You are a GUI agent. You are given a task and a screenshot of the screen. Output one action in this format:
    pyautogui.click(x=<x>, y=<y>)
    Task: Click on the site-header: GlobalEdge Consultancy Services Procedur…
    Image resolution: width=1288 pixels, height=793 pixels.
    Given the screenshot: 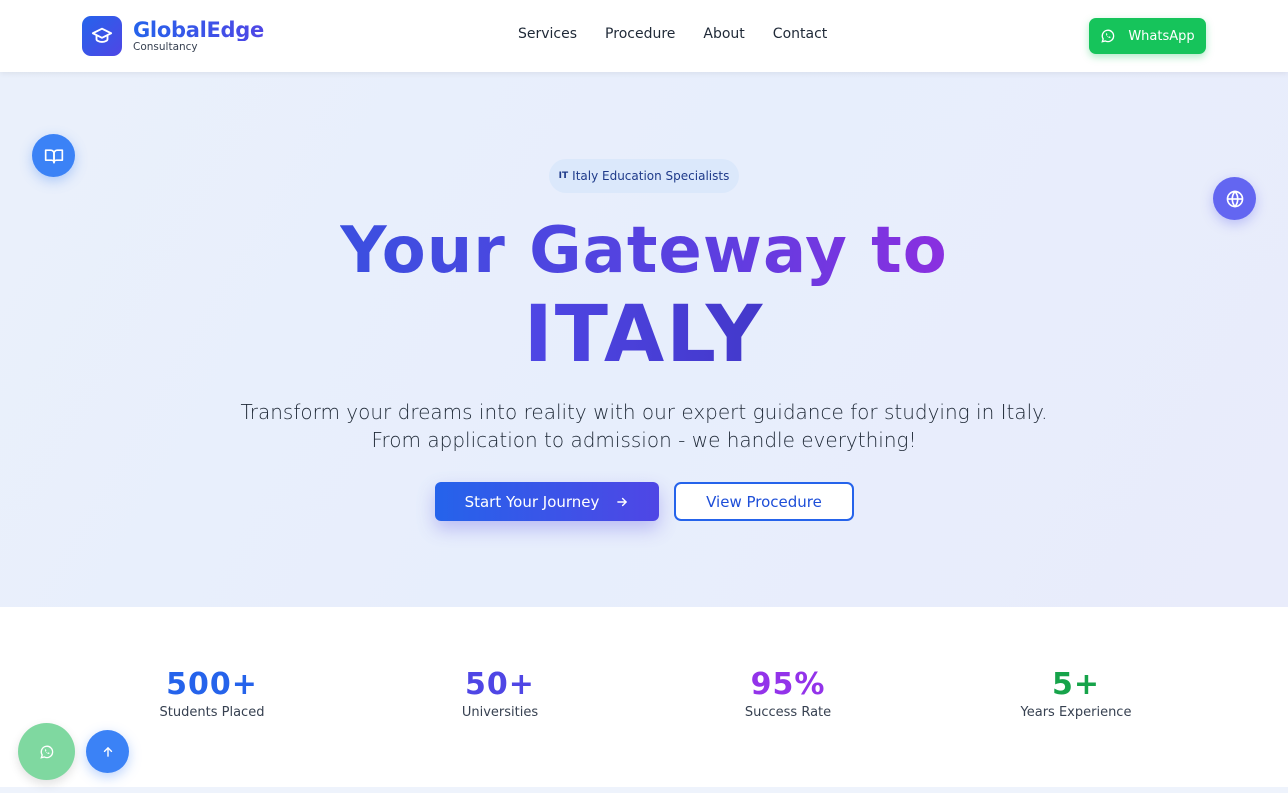 What is the action you would take?
    pyautogui.click(x=644, y=36)
    